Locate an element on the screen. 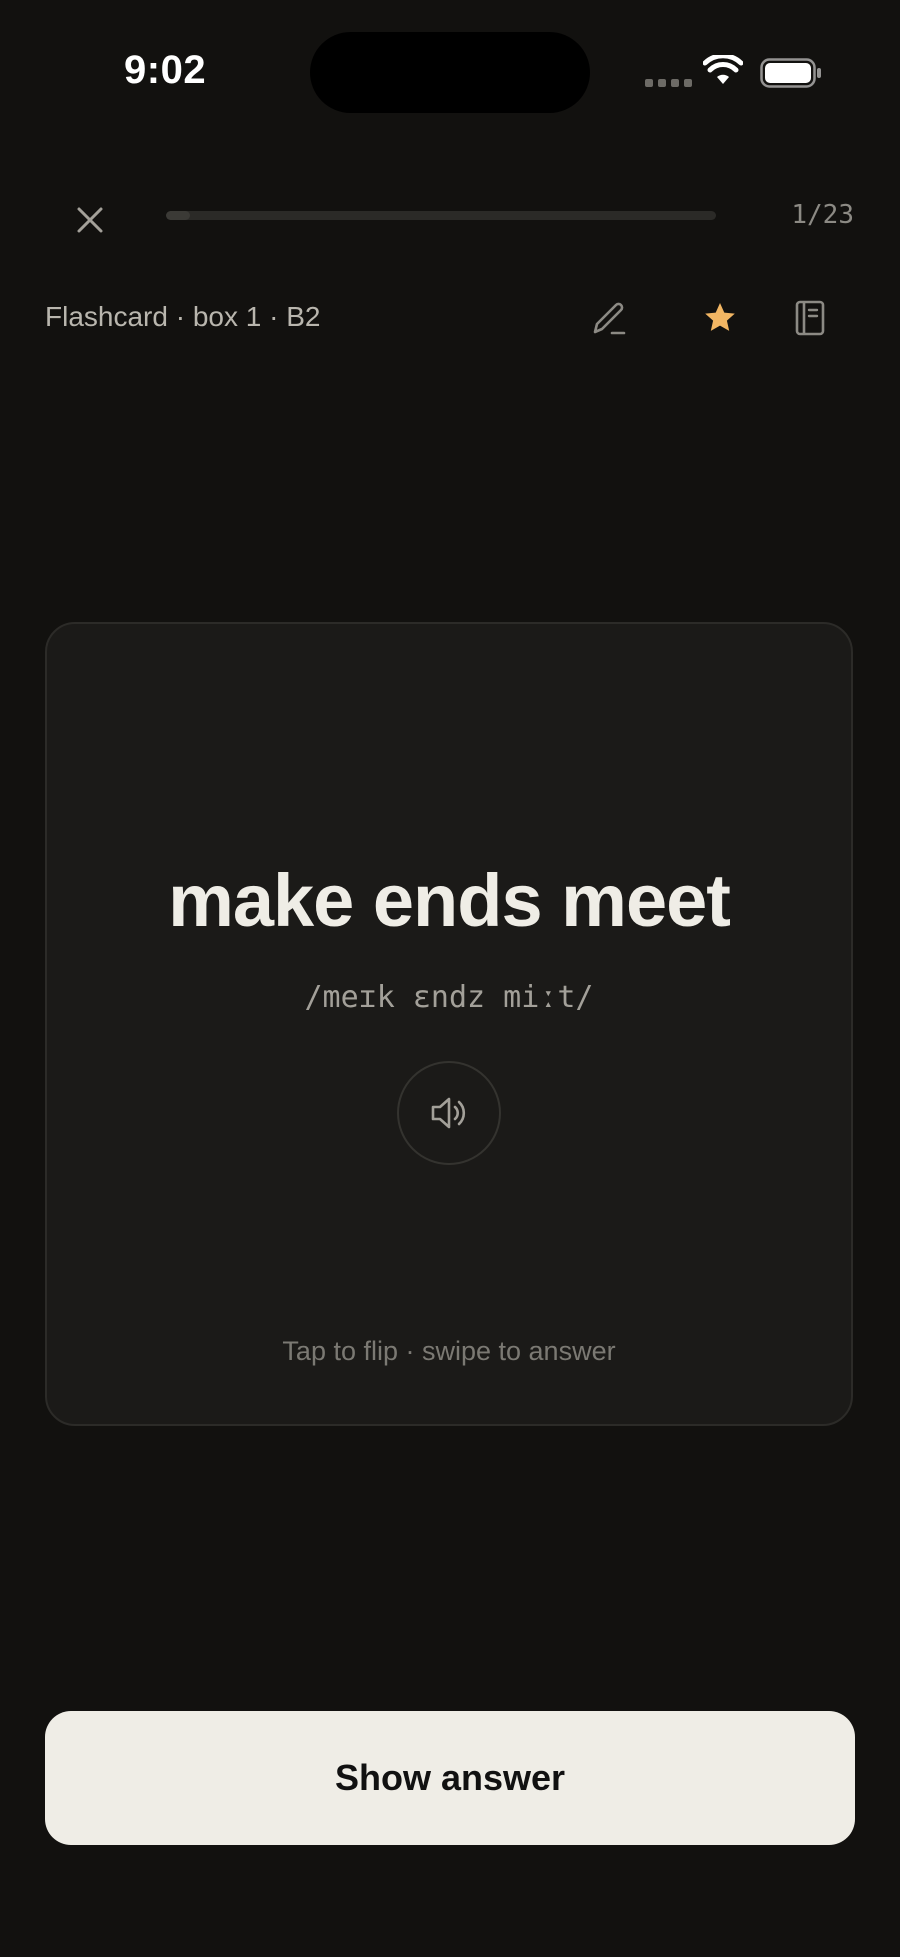 The image size is (900, 1957). wifi-icon is located at coordinates (723, 69).